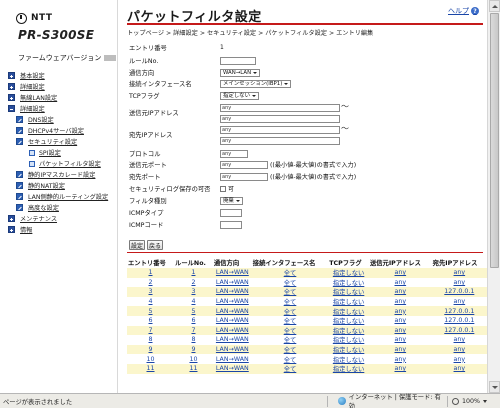 Image resolution: width=500 pixels, height=408 pixels. I want to click on sidebar-item-label: 情報, so click(26, 229).